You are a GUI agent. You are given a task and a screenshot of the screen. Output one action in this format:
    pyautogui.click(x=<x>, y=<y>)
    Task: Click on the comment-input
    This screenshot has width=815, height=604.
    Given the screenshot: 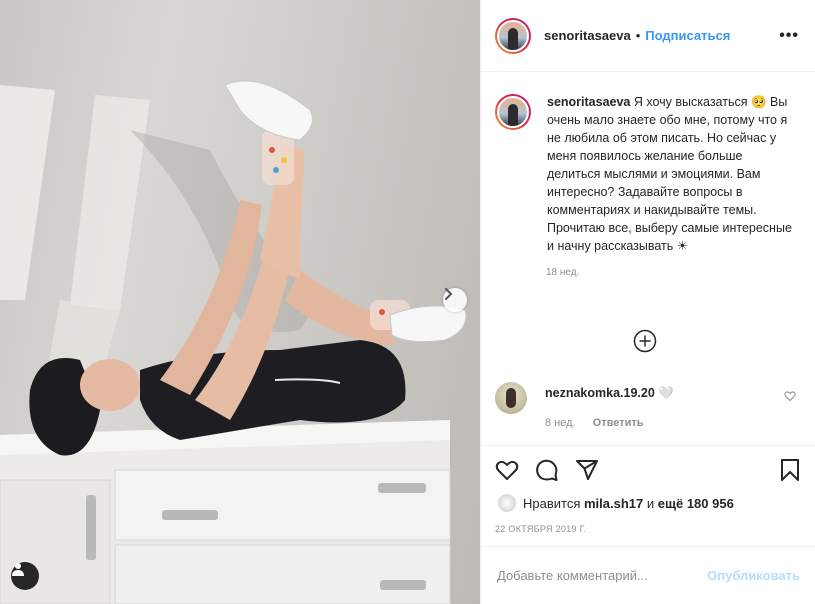 What is the action you would take?
    pyautogui.click(x=602, y=575)
    